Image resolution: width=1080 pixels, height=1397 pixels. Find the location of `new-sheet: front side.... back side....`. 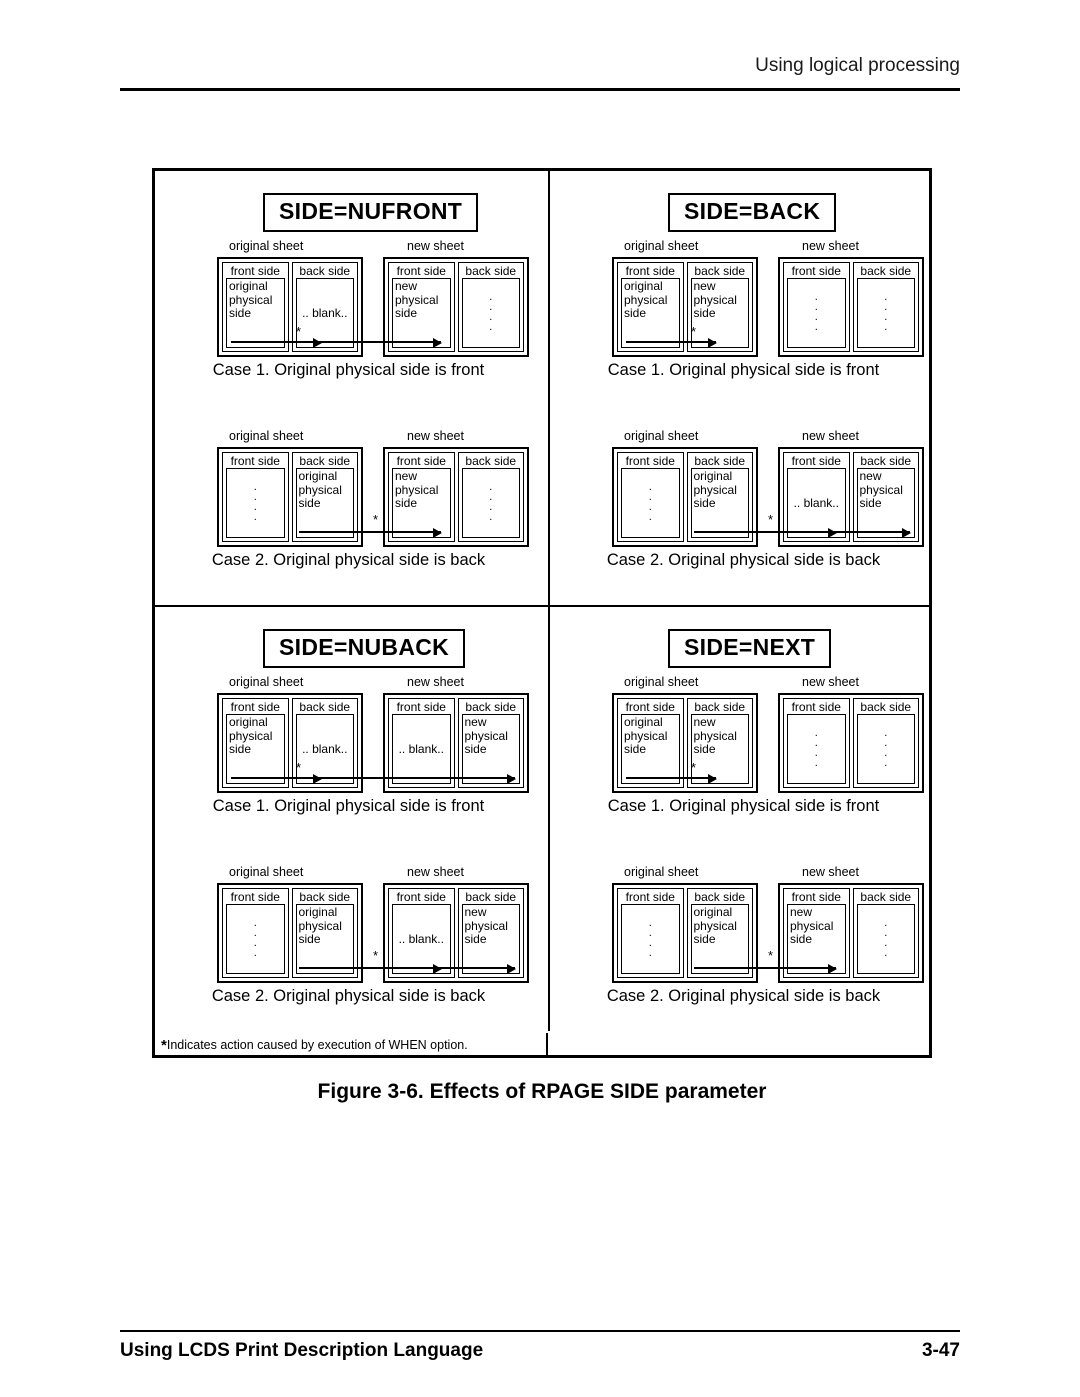

new-sheet: front side.... back side.... is located at coordinates (851, 307).